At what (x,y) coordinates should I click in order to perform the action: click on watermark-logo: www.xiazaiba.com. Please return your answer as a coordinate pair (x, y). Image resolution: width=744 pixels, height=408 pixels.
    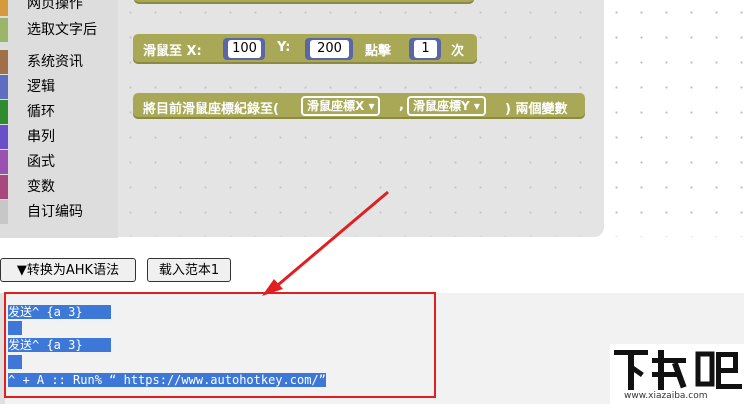
    Looking at the image, I should click on (677, 374).